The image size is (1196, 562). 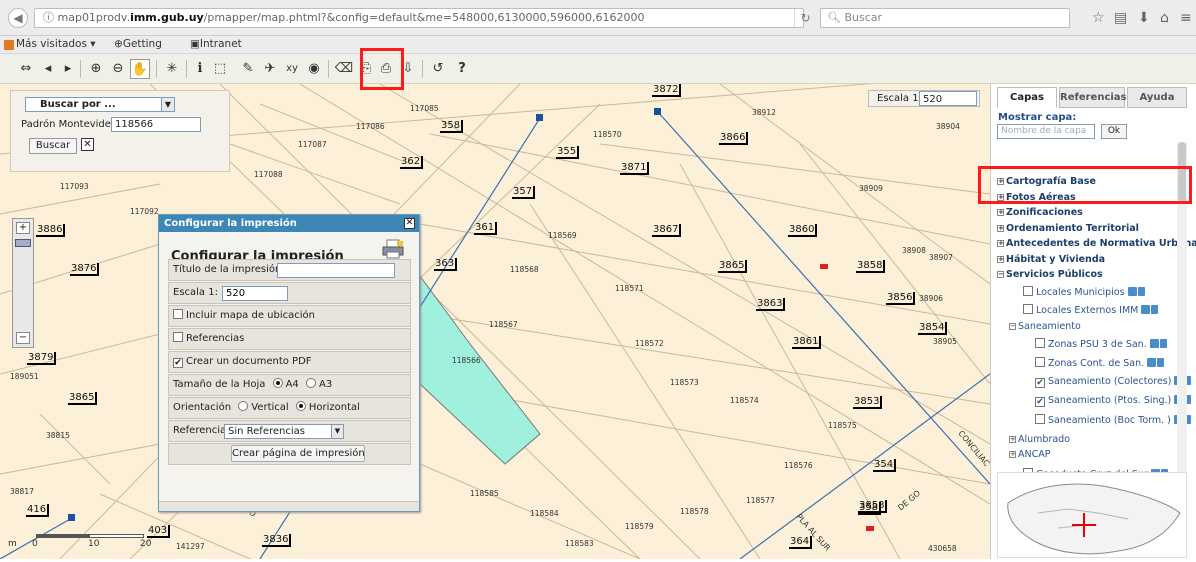 I want to click on escala-label: Escala 1:, so click(x=195, y=292).